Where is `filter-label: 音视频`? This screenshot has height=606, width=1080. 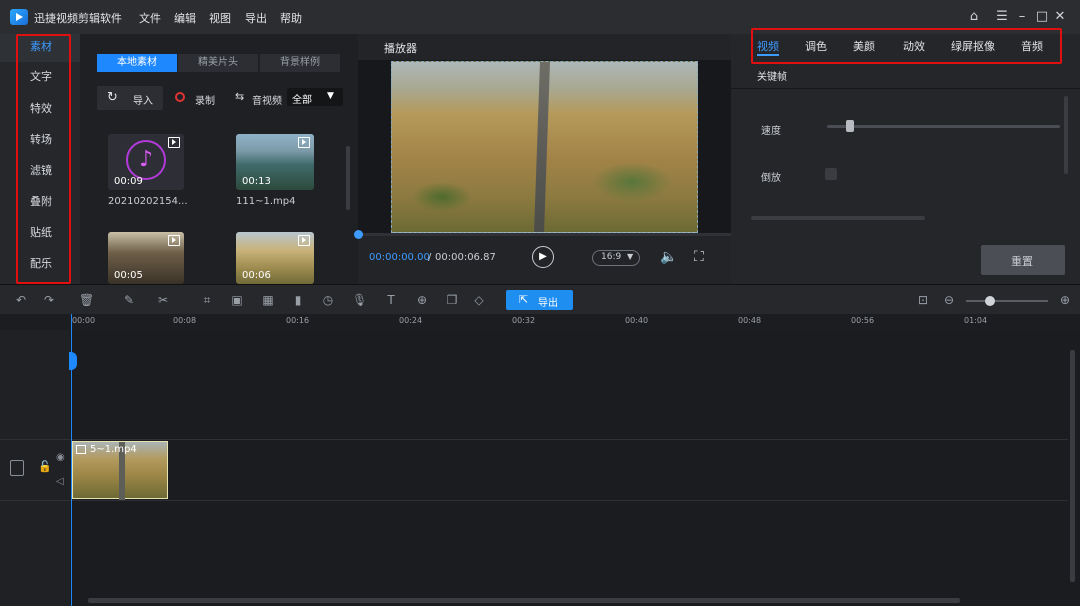 filter-label: 音视频 is located at coordinates (267, 101).